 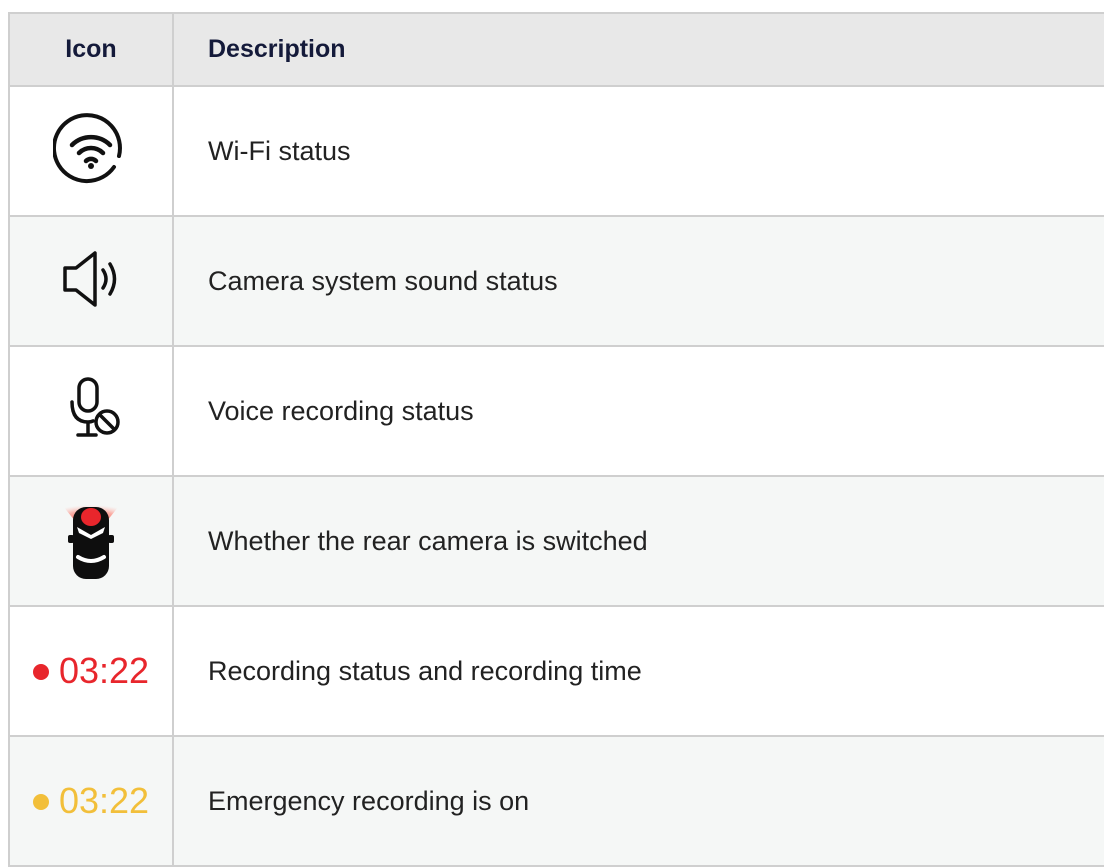 I want to click on recording-time: 03:22, so click(x=104, y=670).